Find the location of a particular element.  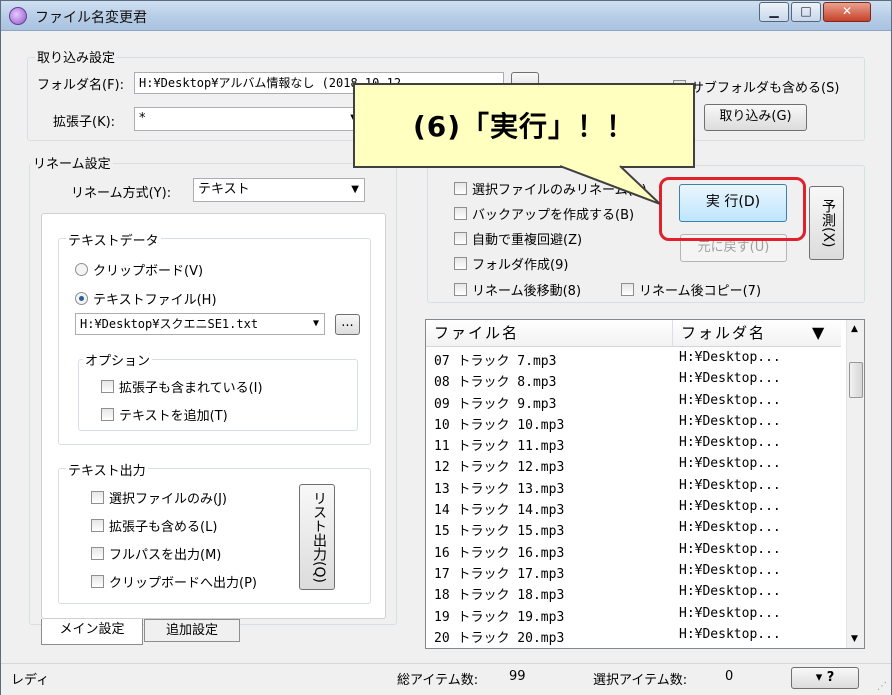

create-folder-checkbox: フォルダ作成(9) is located at coordinates (511, 263).